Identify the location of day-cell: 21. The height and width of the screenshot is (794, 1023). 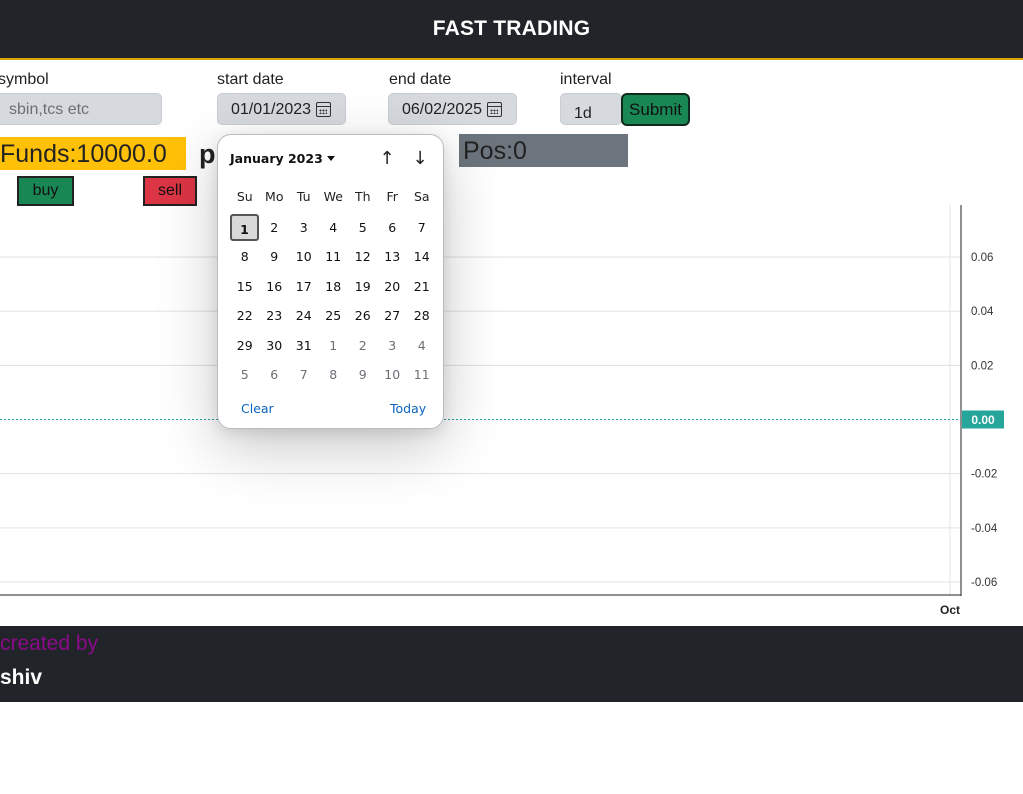
(422, 286).